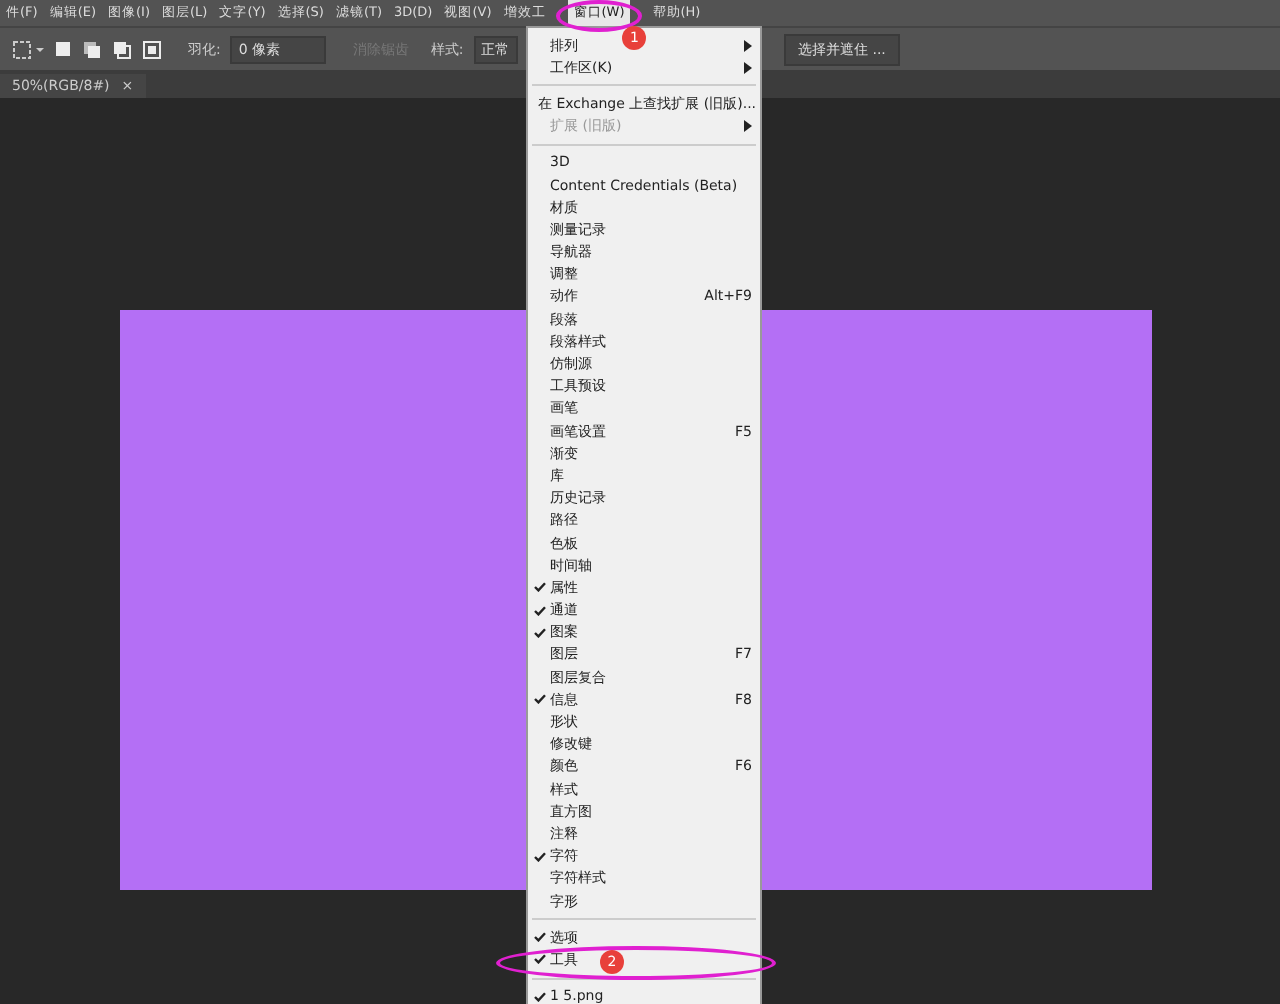 The height and width of the screenshot is (1004, 1280). I want to click on new-selection-icon, so click(63, 49).